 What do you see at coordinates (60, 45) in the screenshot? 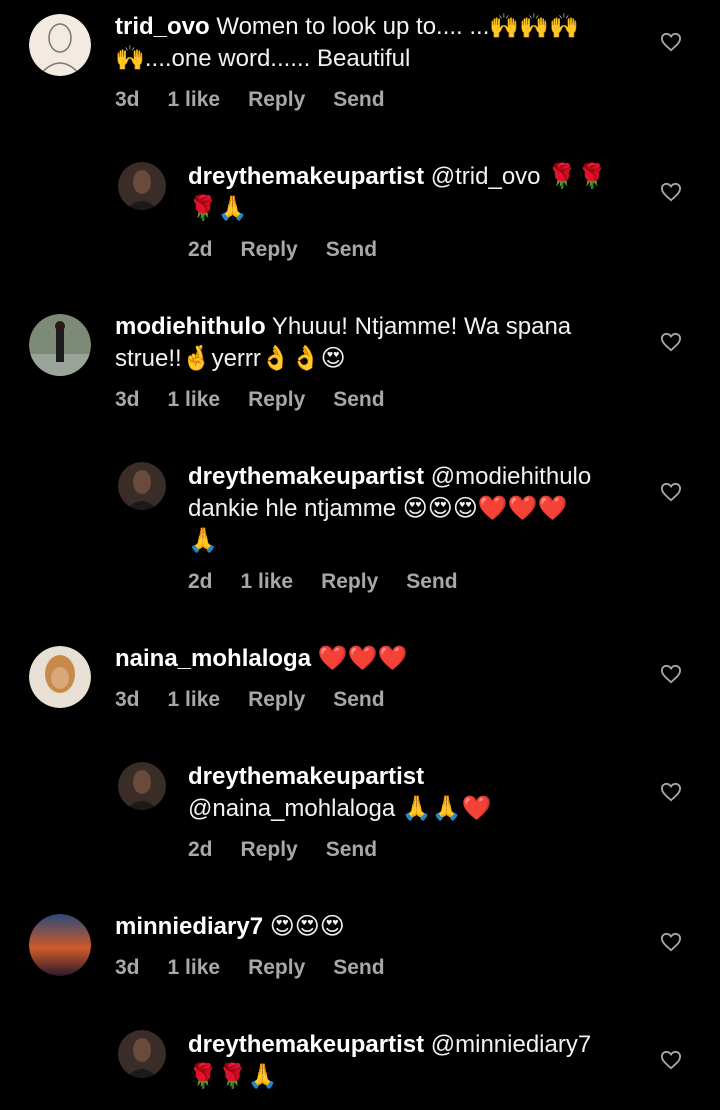
I see `avatar-trid-ovo` at bounding box center [60, 45].